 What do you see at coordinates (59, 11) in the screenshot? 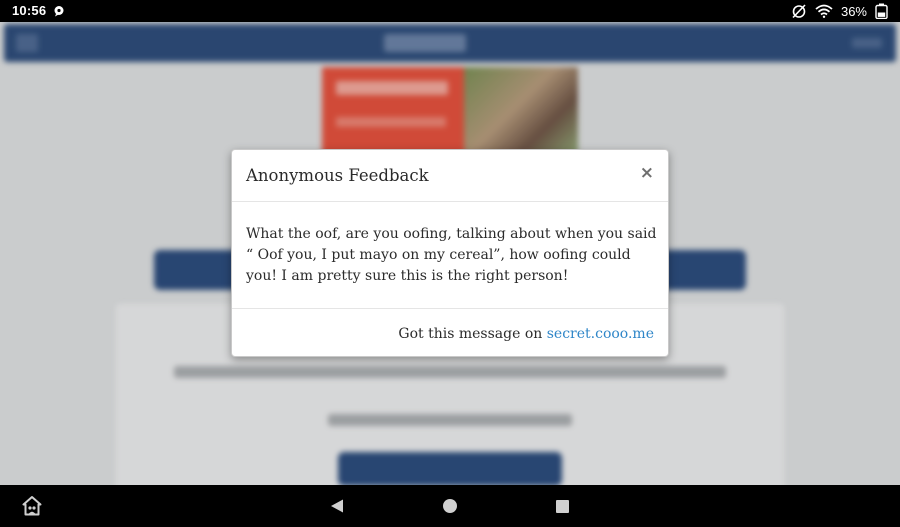
I see `notification-bubble-icon` at bounding box center [59, 11].